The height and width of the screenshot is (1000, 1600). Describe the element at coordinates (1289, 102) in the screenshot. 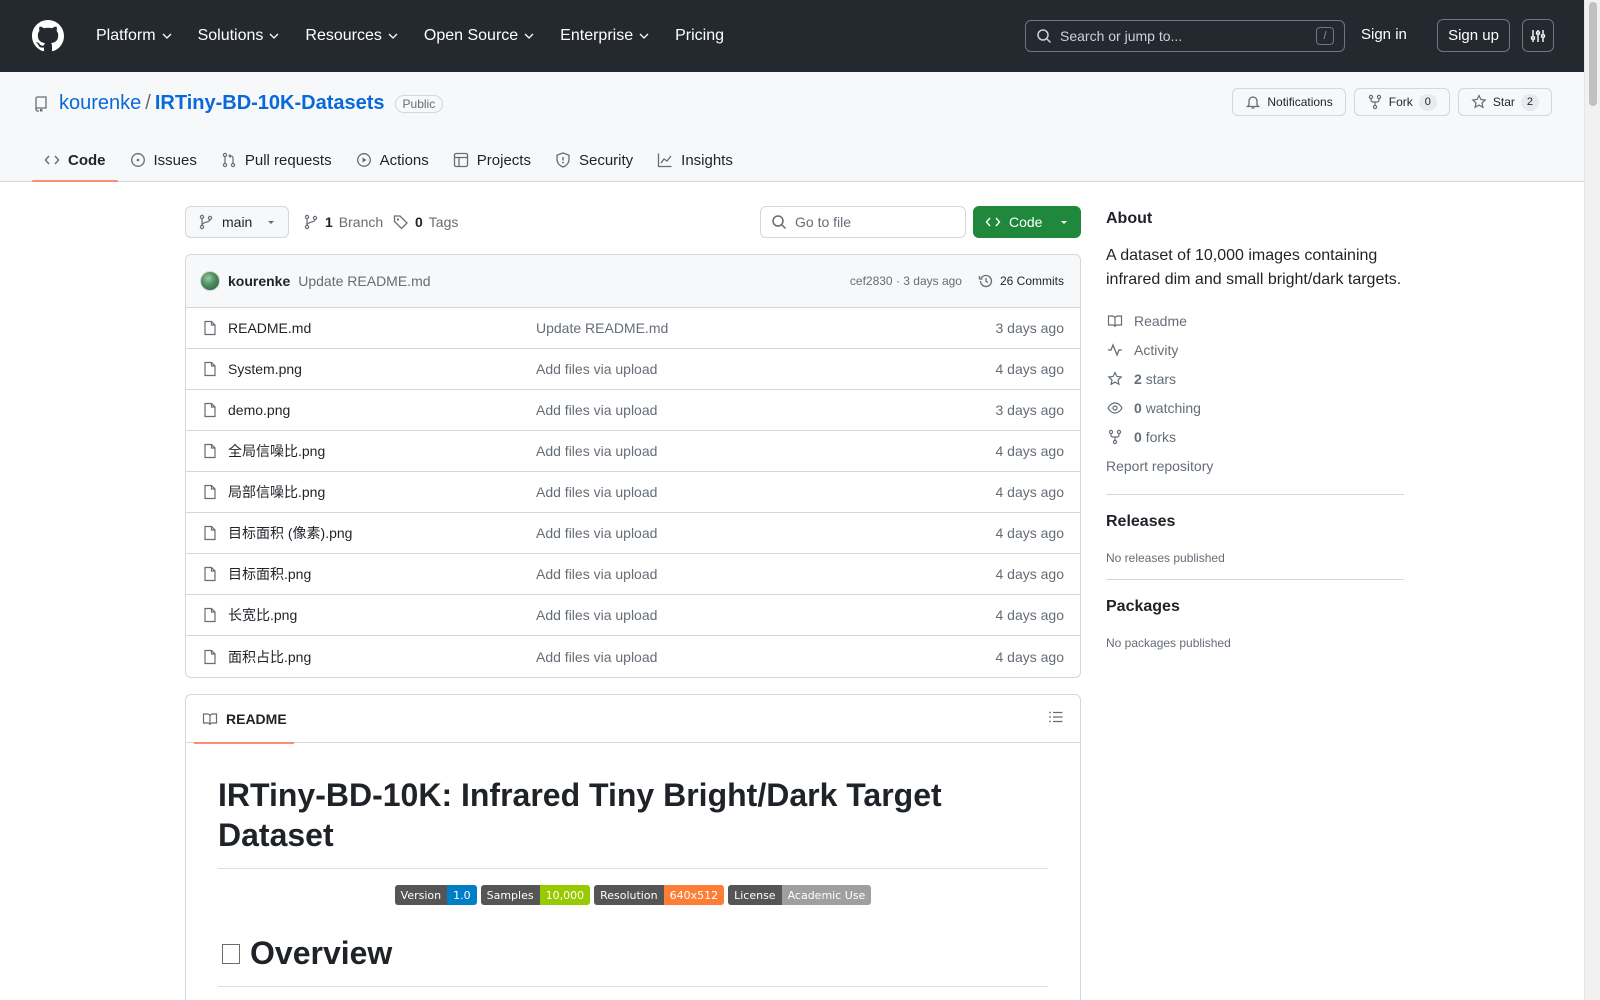

I see `notifications-button: Notifications` at that location.